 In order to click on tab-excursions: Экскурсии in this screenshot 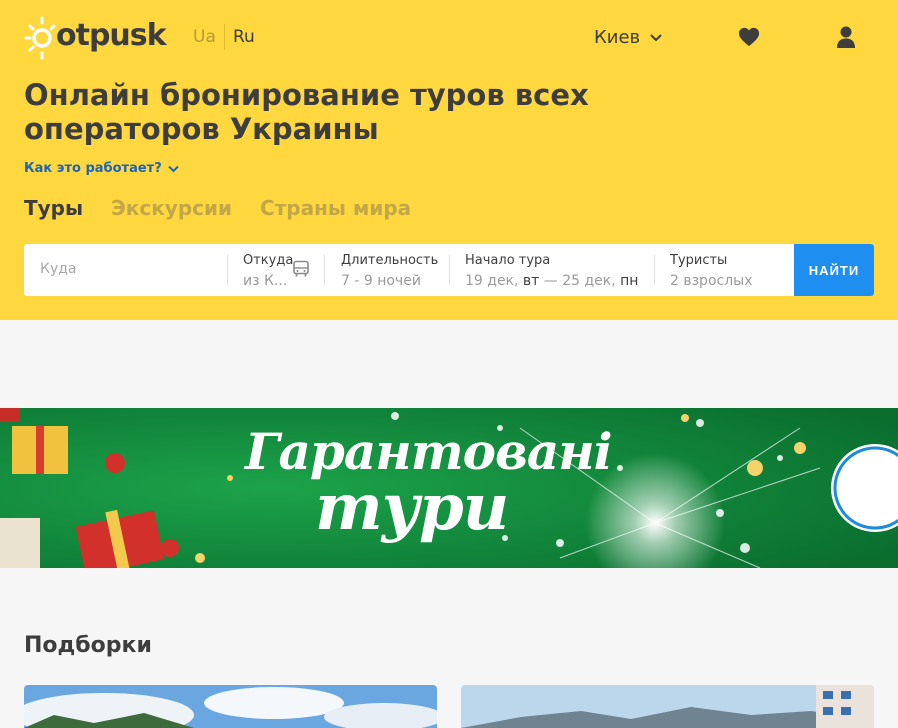, I will do `click(171, 208)`.